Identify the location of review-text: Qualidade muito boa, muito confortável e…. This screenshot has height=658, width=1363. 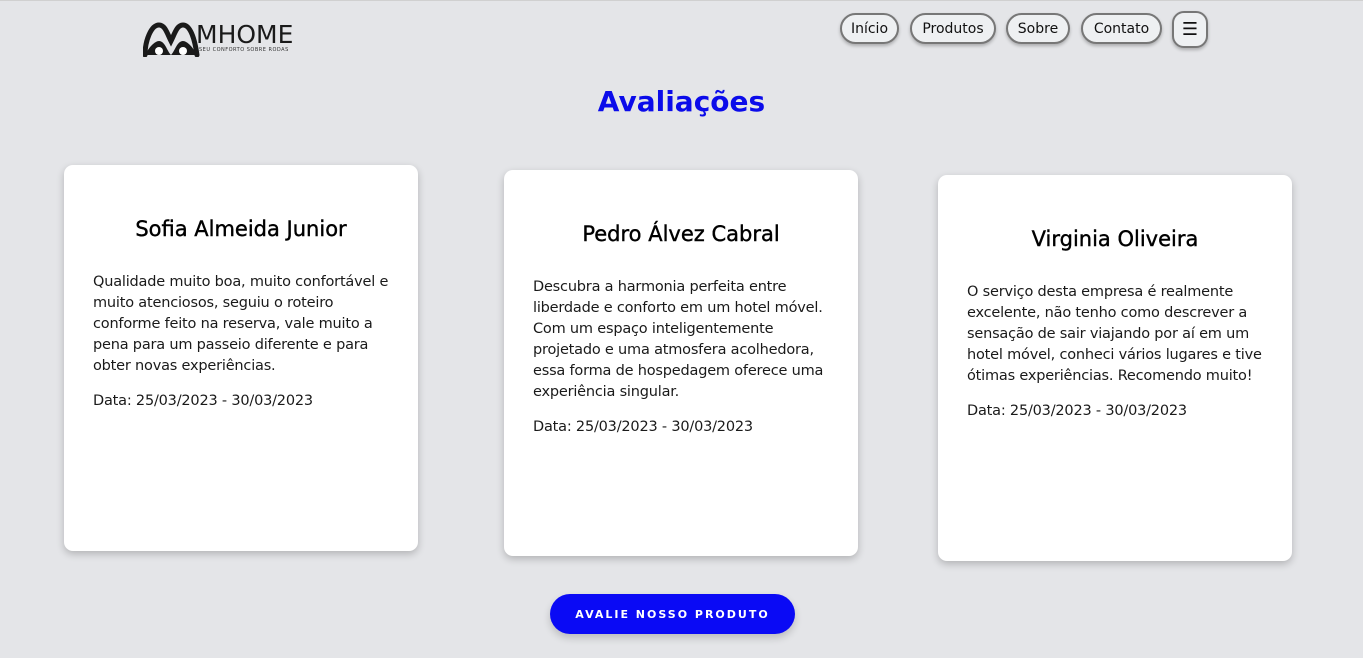
(241, 324).